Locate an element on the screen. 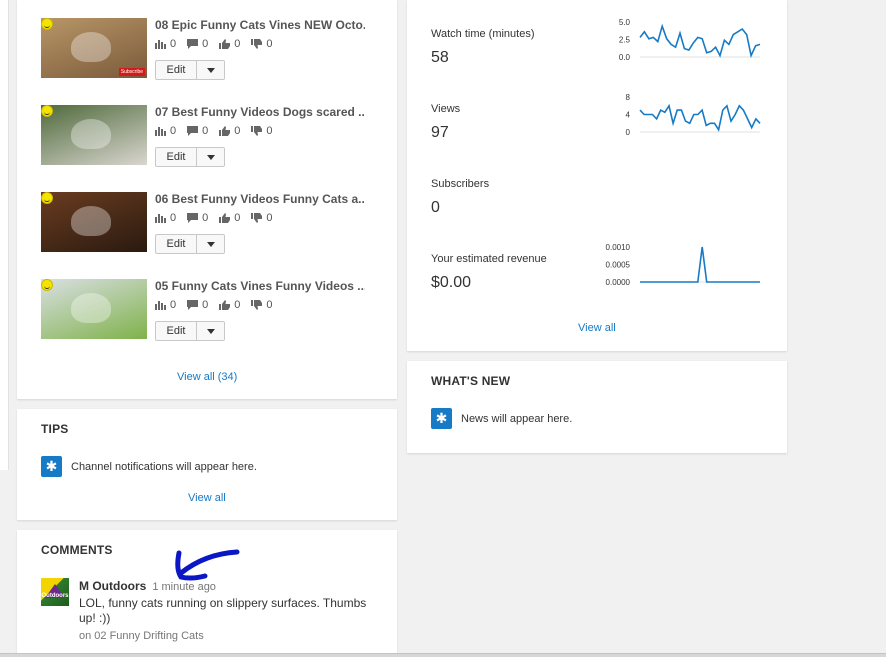 This screenshot has height=657, width=886. edit-button-group: Edit is located at coordinates (190, 244).